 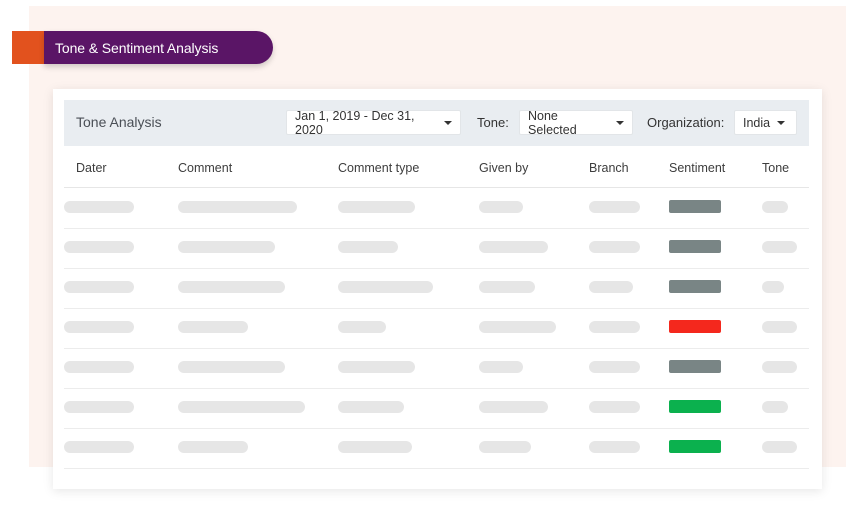 I want to click on date-range-select: Jan 1, 2019 - Dec 31, 2020, so click(x=373, y=122).